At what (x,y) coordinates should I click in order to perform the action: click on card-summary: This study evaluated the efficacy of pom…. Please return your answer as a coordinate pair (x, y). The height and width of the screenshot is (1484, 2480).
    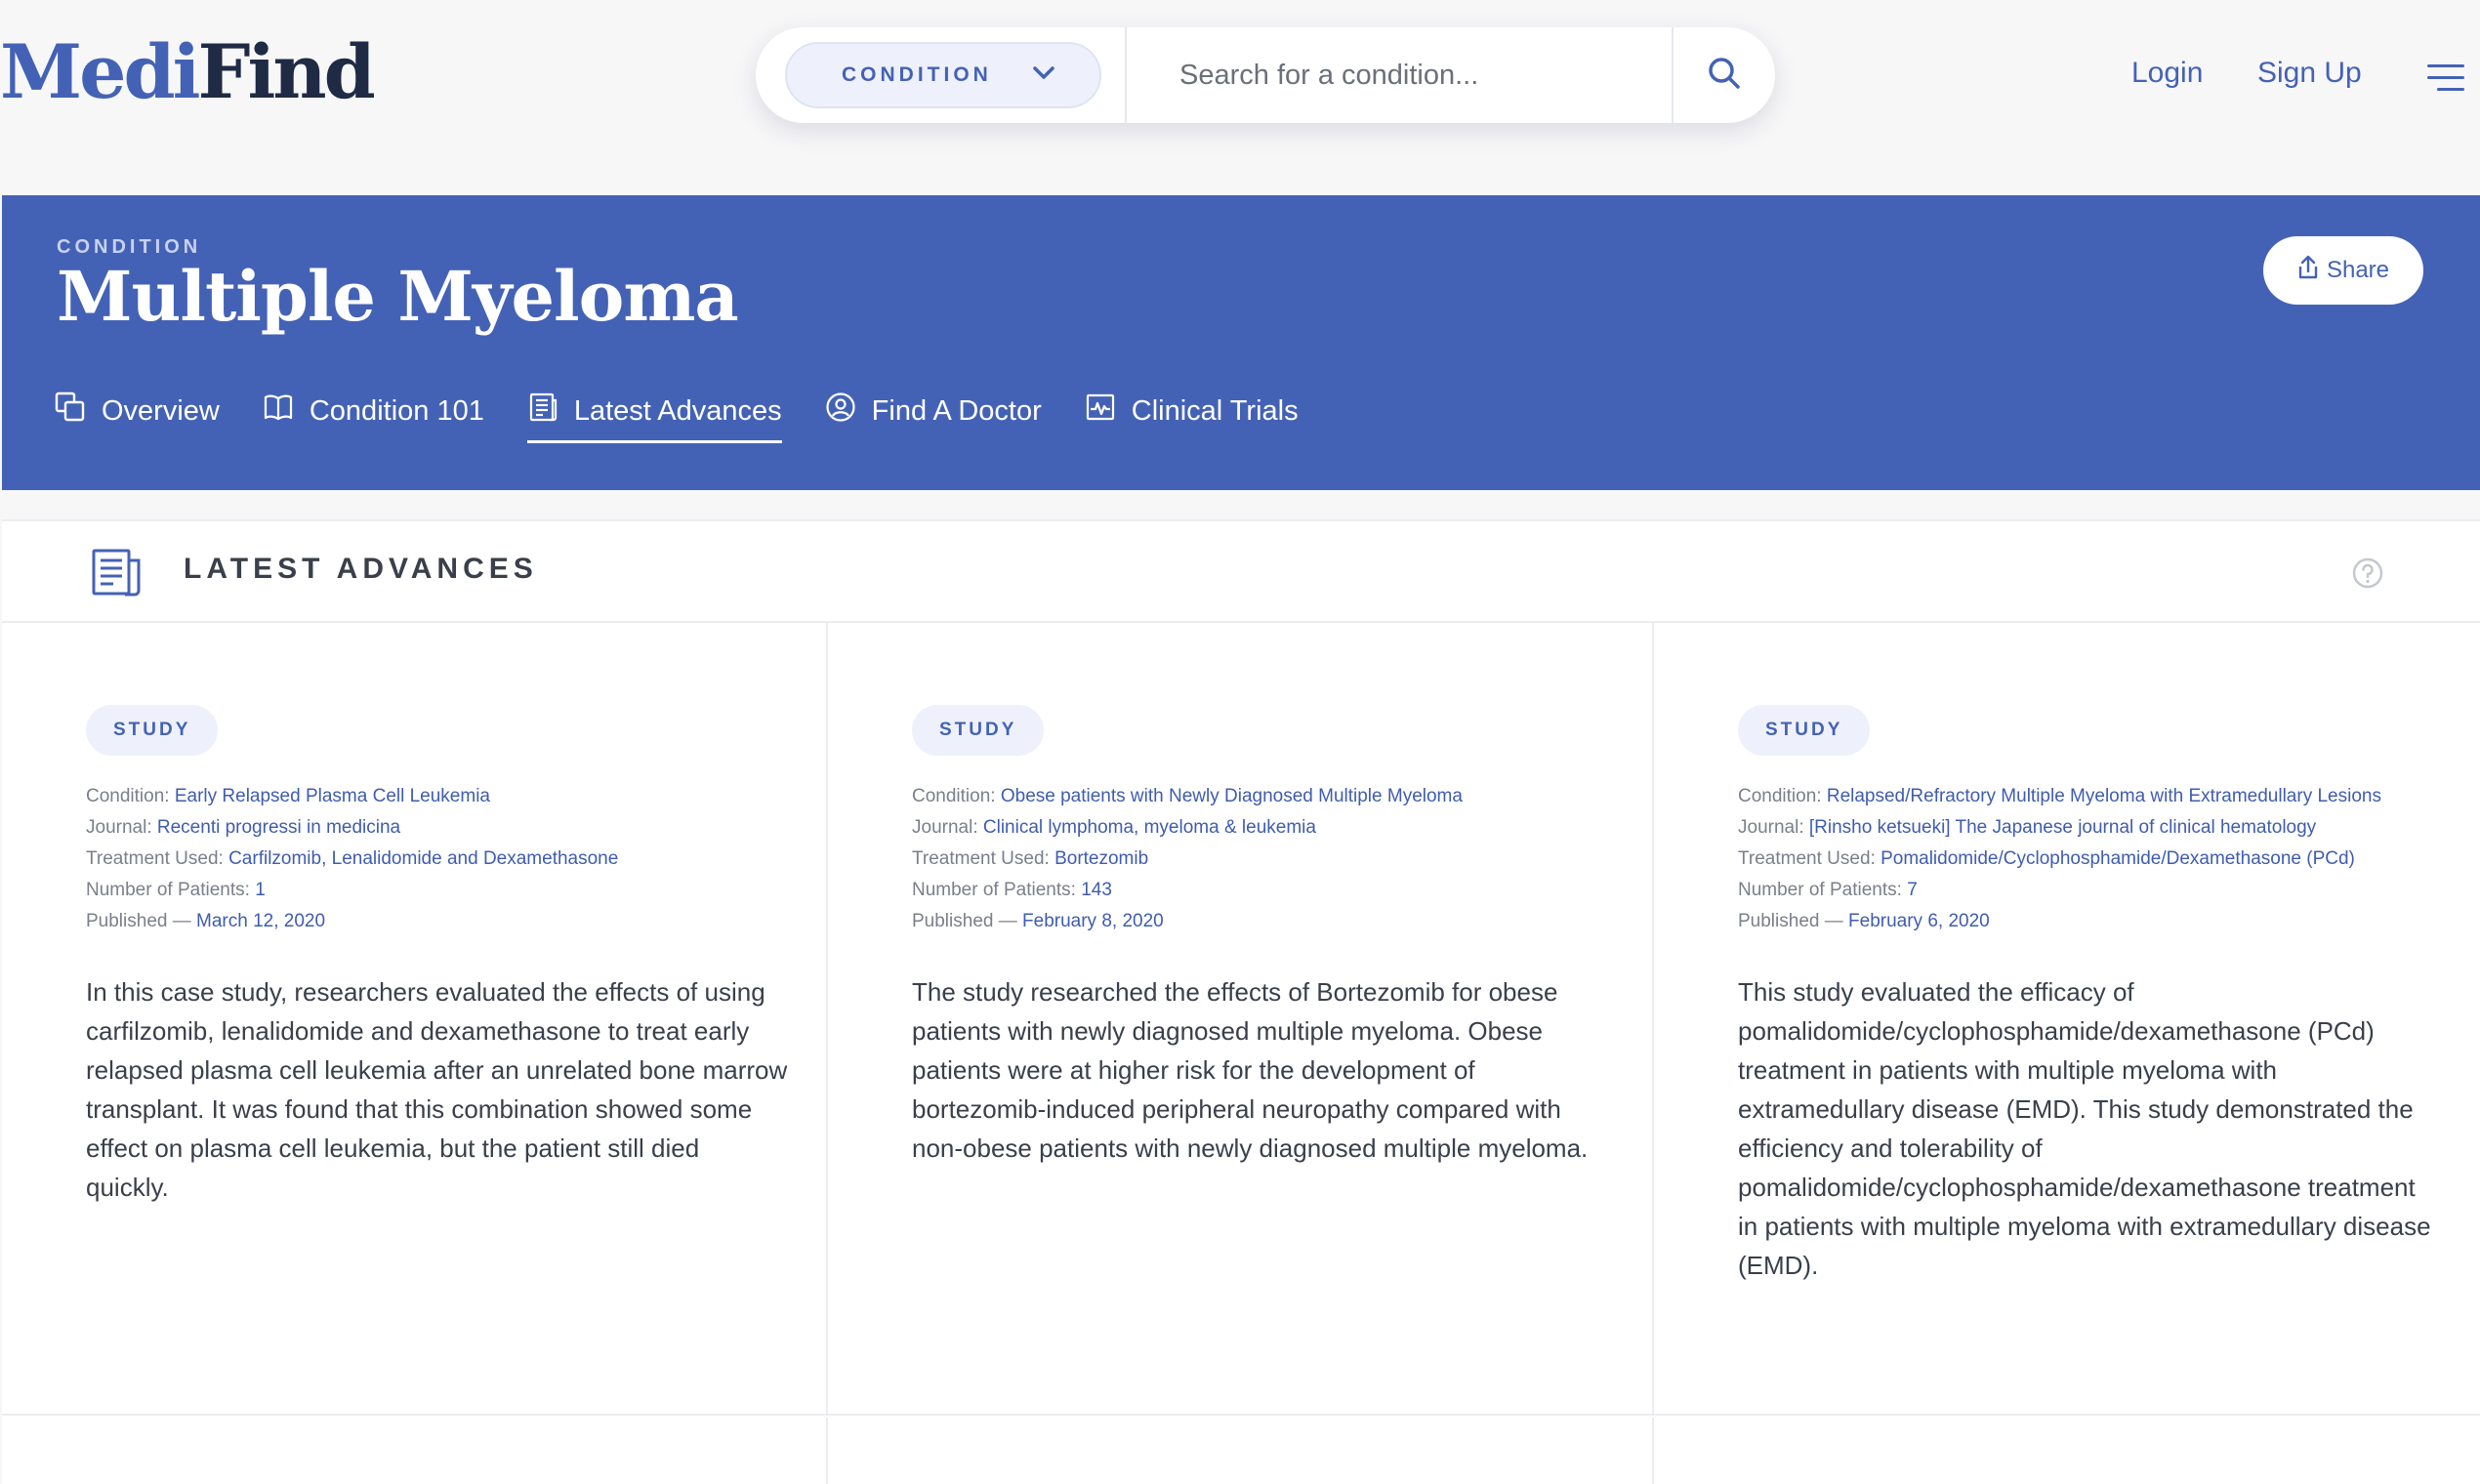
    Looking at the image, I should click on (2085, 1129).